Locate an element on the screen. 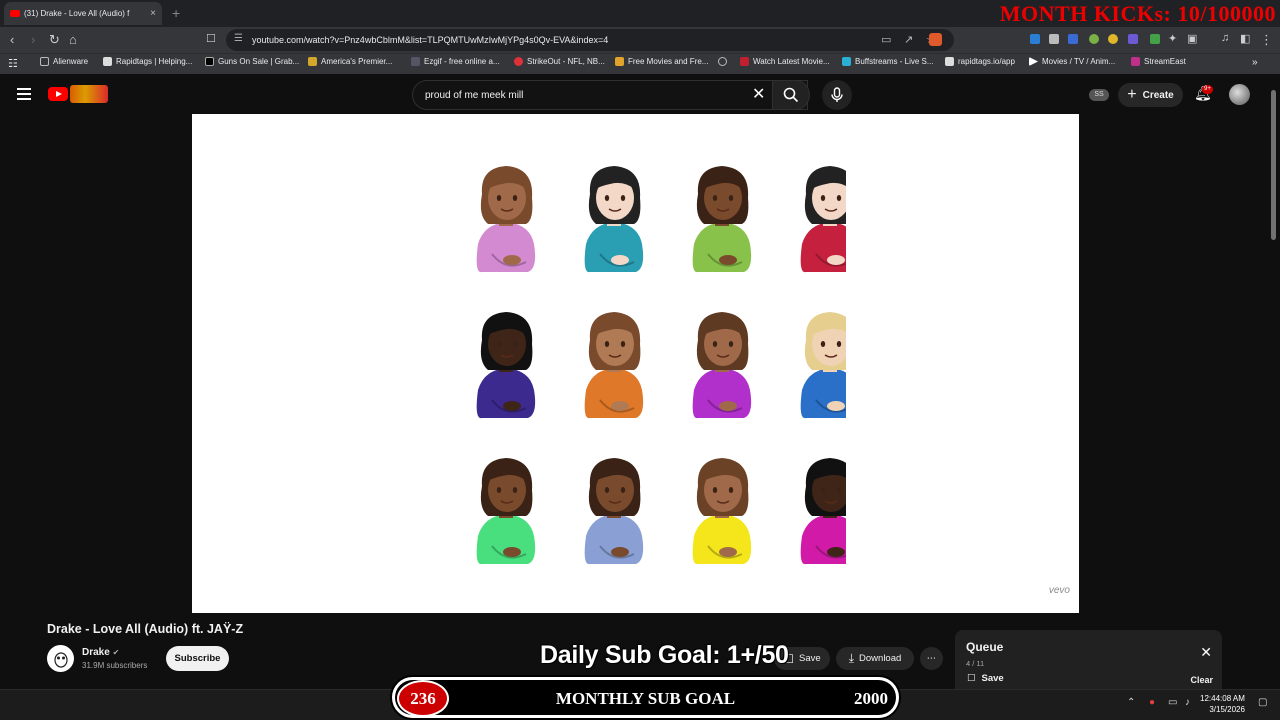 The width and height of the screenshot is (1280, 720). subscriber-count: 31.9M subscribers is located at coordinates (115, 665).